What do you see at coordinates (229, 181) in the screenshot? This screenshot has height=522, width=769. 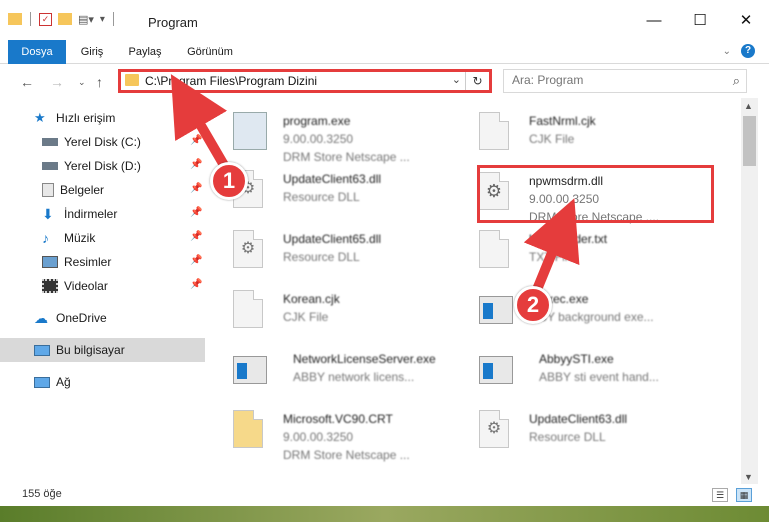 I see `step-1-badge: 1` at bounding box center [229, 181].